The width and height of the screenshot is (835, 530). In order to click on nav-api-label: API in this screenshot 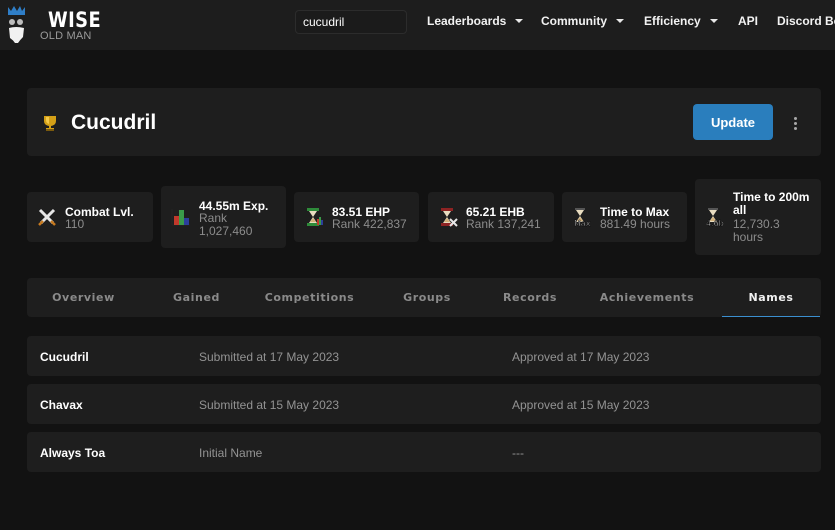, I will do `click(748, 21)`.